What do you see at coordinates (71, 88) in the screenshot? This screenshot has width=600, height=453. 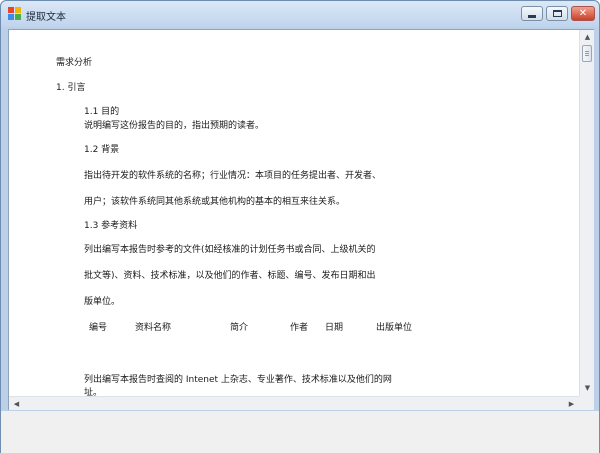 I see `doc-section-1: 1. 引言` at bounding box center [71, 88].